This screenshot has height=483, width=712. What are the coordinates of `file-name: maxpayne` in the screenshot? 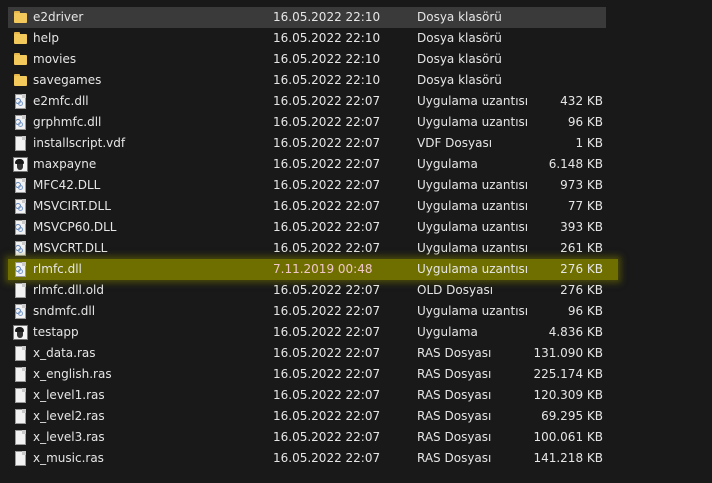 It's located at (65, 164).